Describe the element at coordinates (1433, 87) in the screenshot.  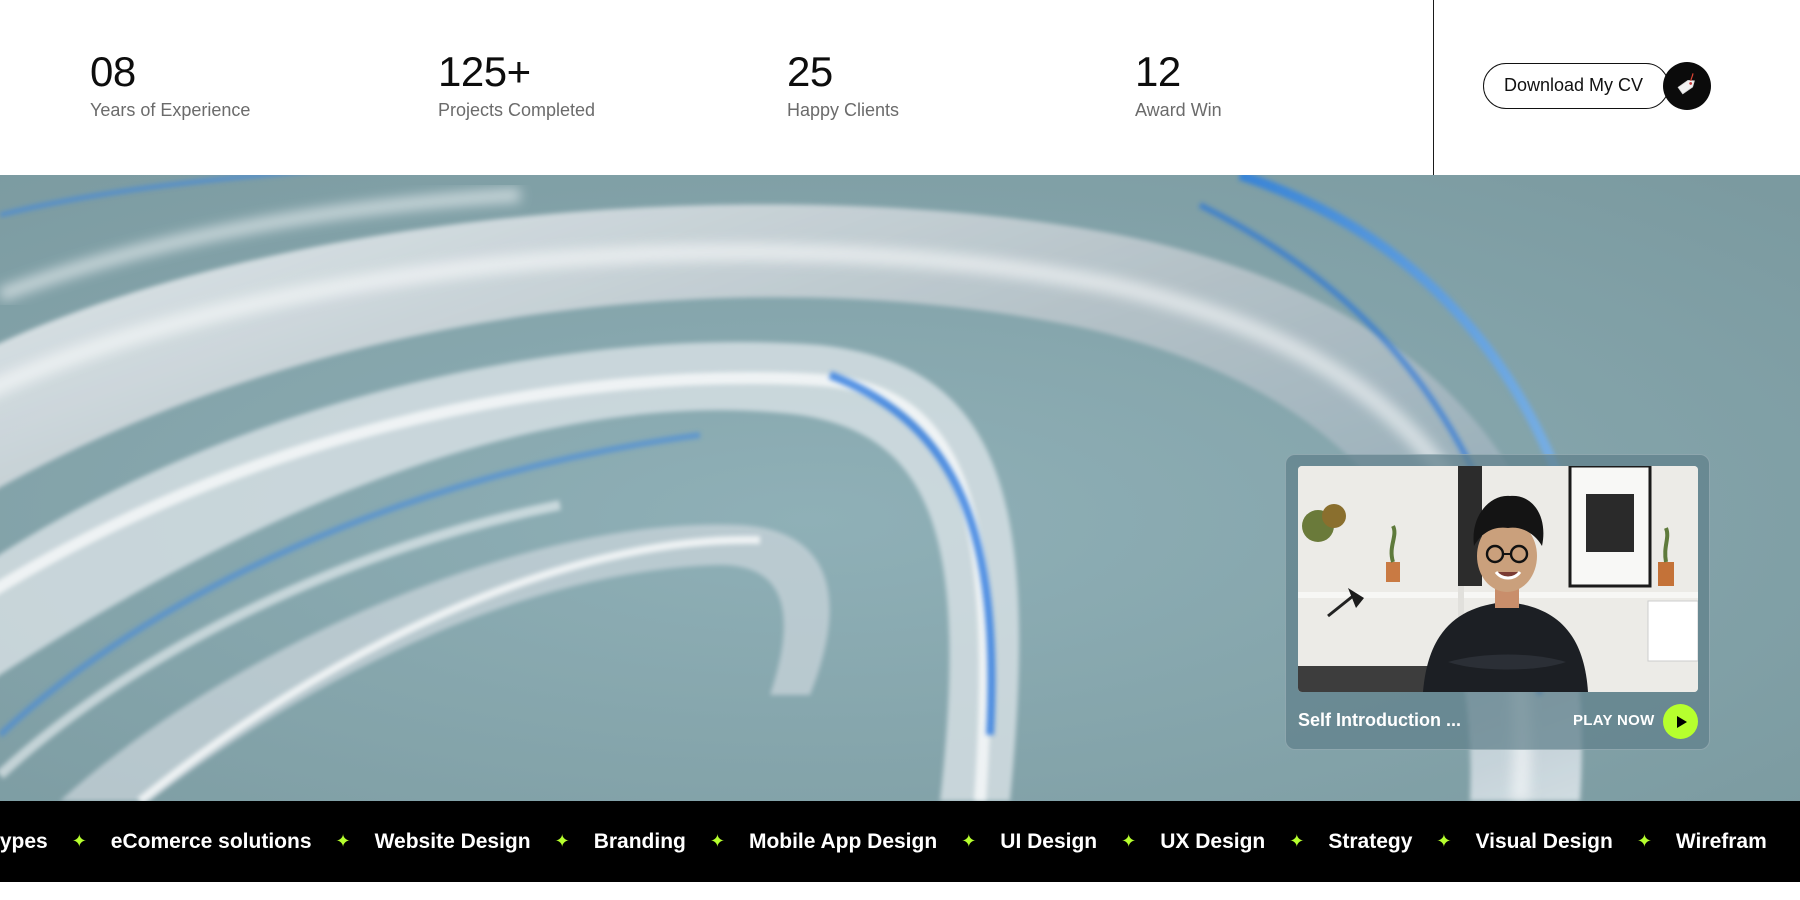
I see `vertical-divider` at that location.